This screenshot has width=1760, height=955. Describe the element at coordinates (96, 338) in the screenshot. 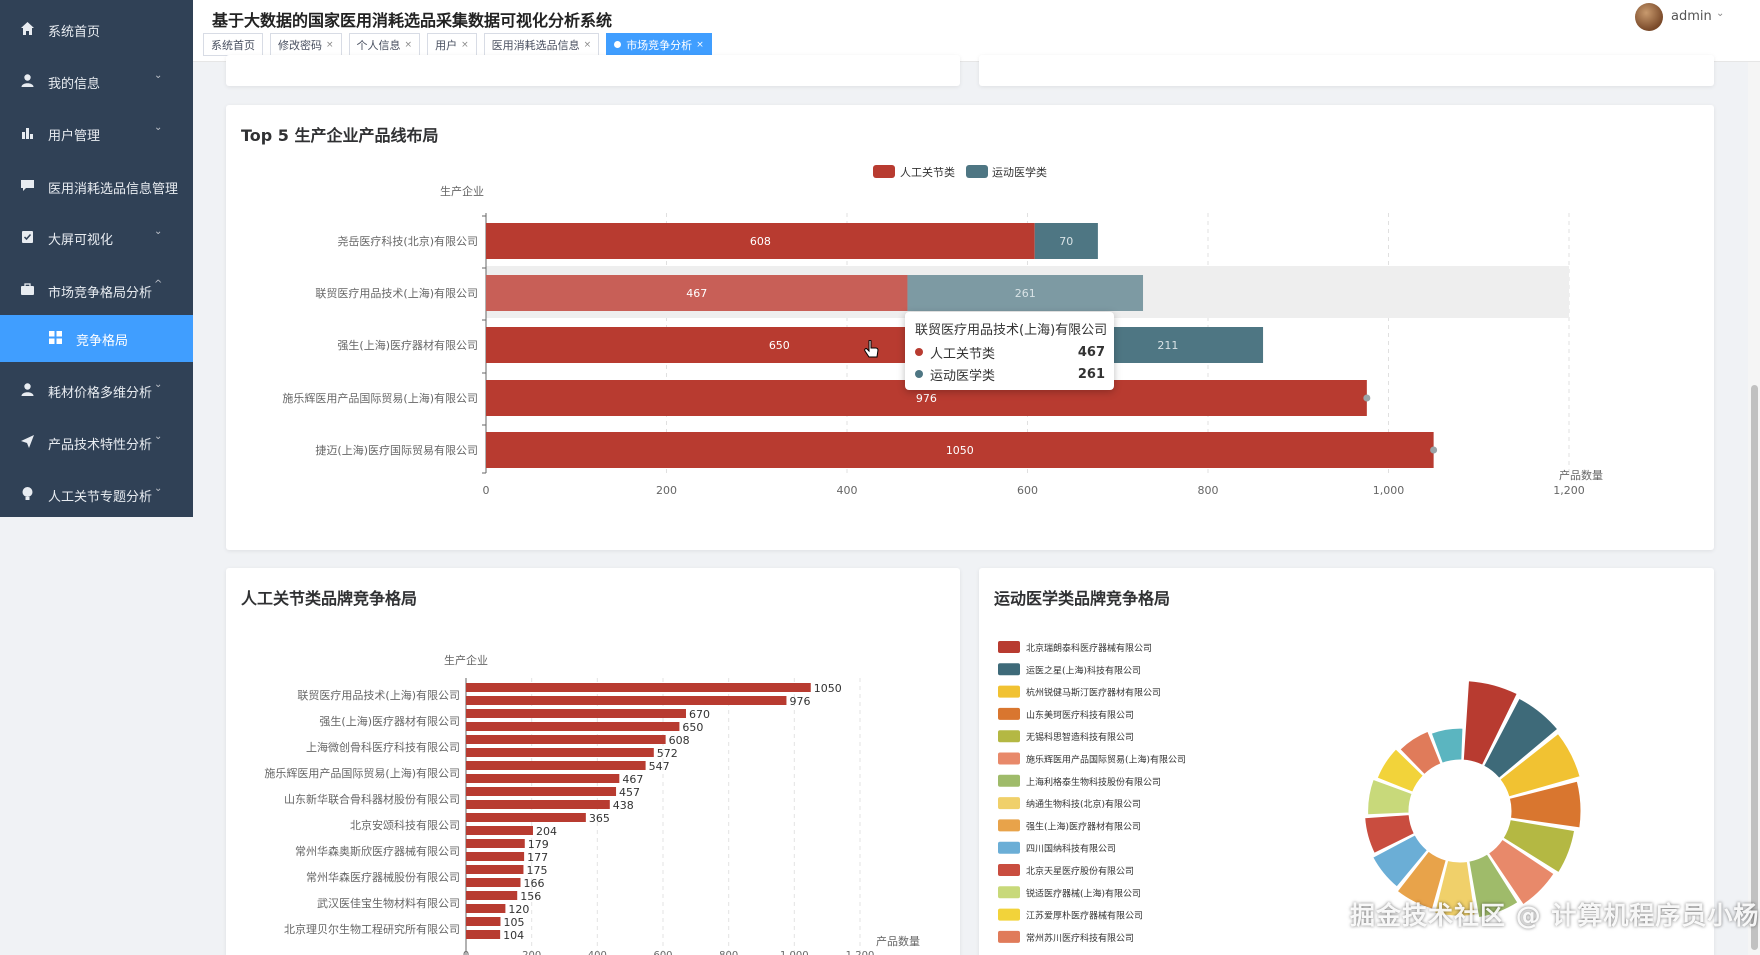

I see `sidebar-item-6: 竞争格局` at that location.